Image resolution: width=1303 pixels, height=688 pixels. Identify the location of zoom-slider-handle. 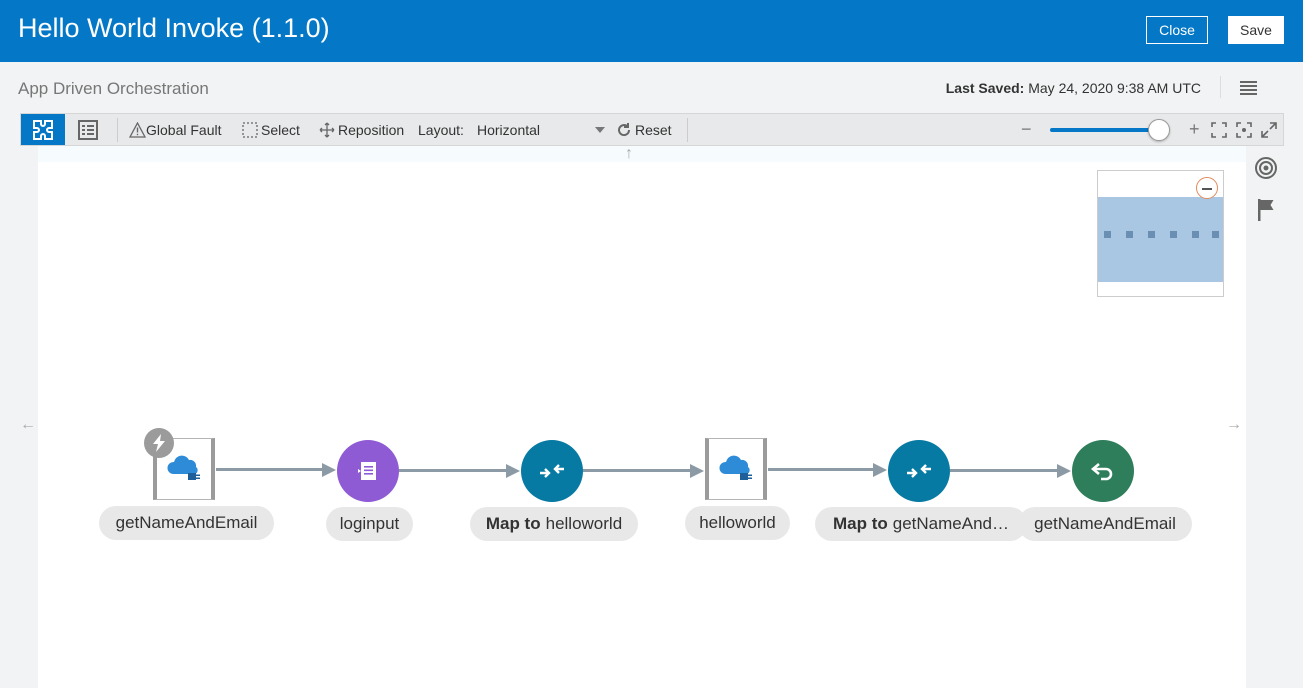
(1158, 130).